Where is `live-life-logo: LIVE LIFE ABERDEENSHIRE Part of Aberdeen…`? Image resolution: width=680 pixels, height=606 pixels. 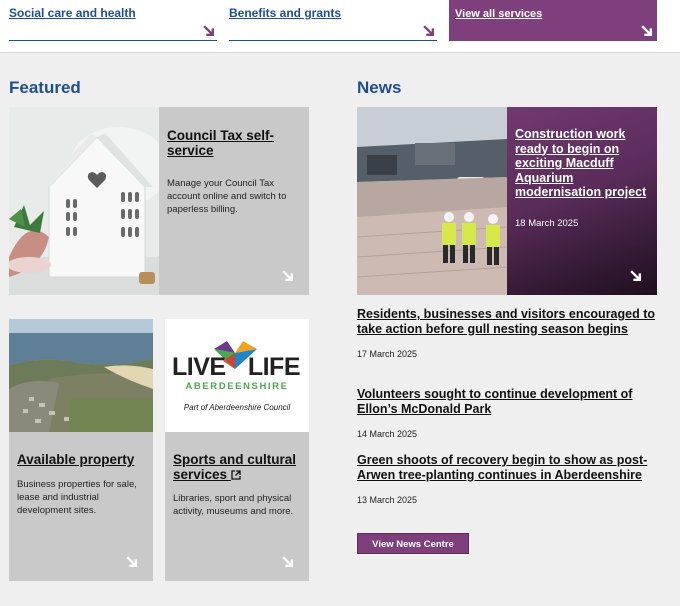 live-life-logo: LIVE LIFE ABERDEENSHIRE Part of Aberdeen… is located at coordinates (237, 375).